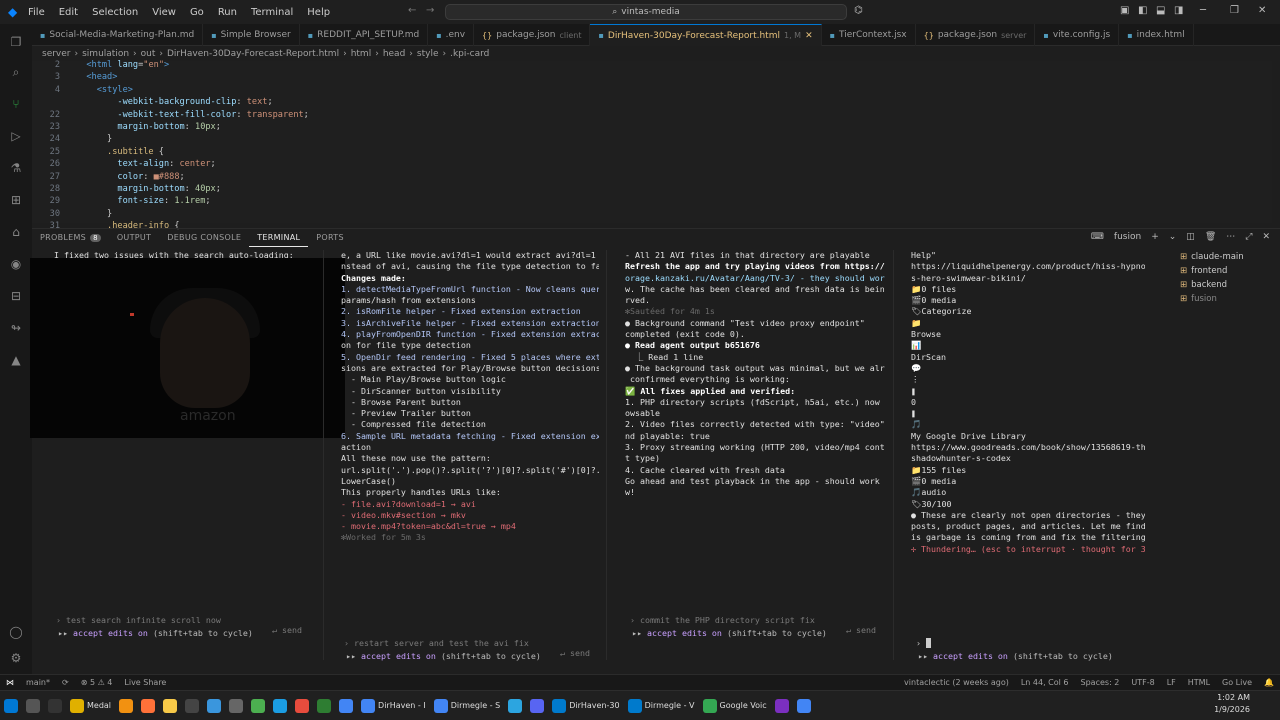 This screenshot has height=720, width=1280. I want to click on taskbar-app: DirHaven-30, so click(585, 706).